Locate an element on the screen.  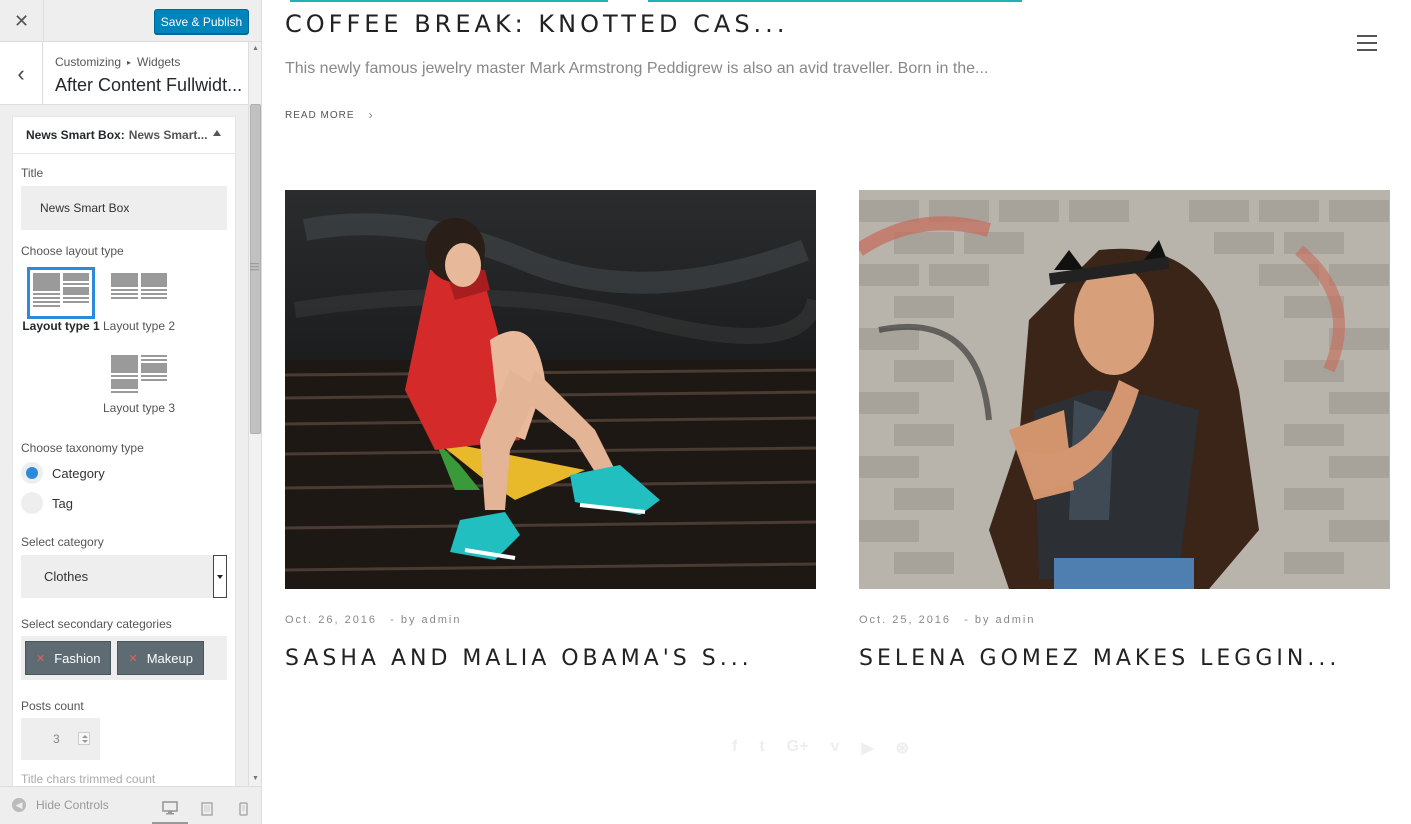
google-plus-icon: G+ is located at coordinates (798, 748).